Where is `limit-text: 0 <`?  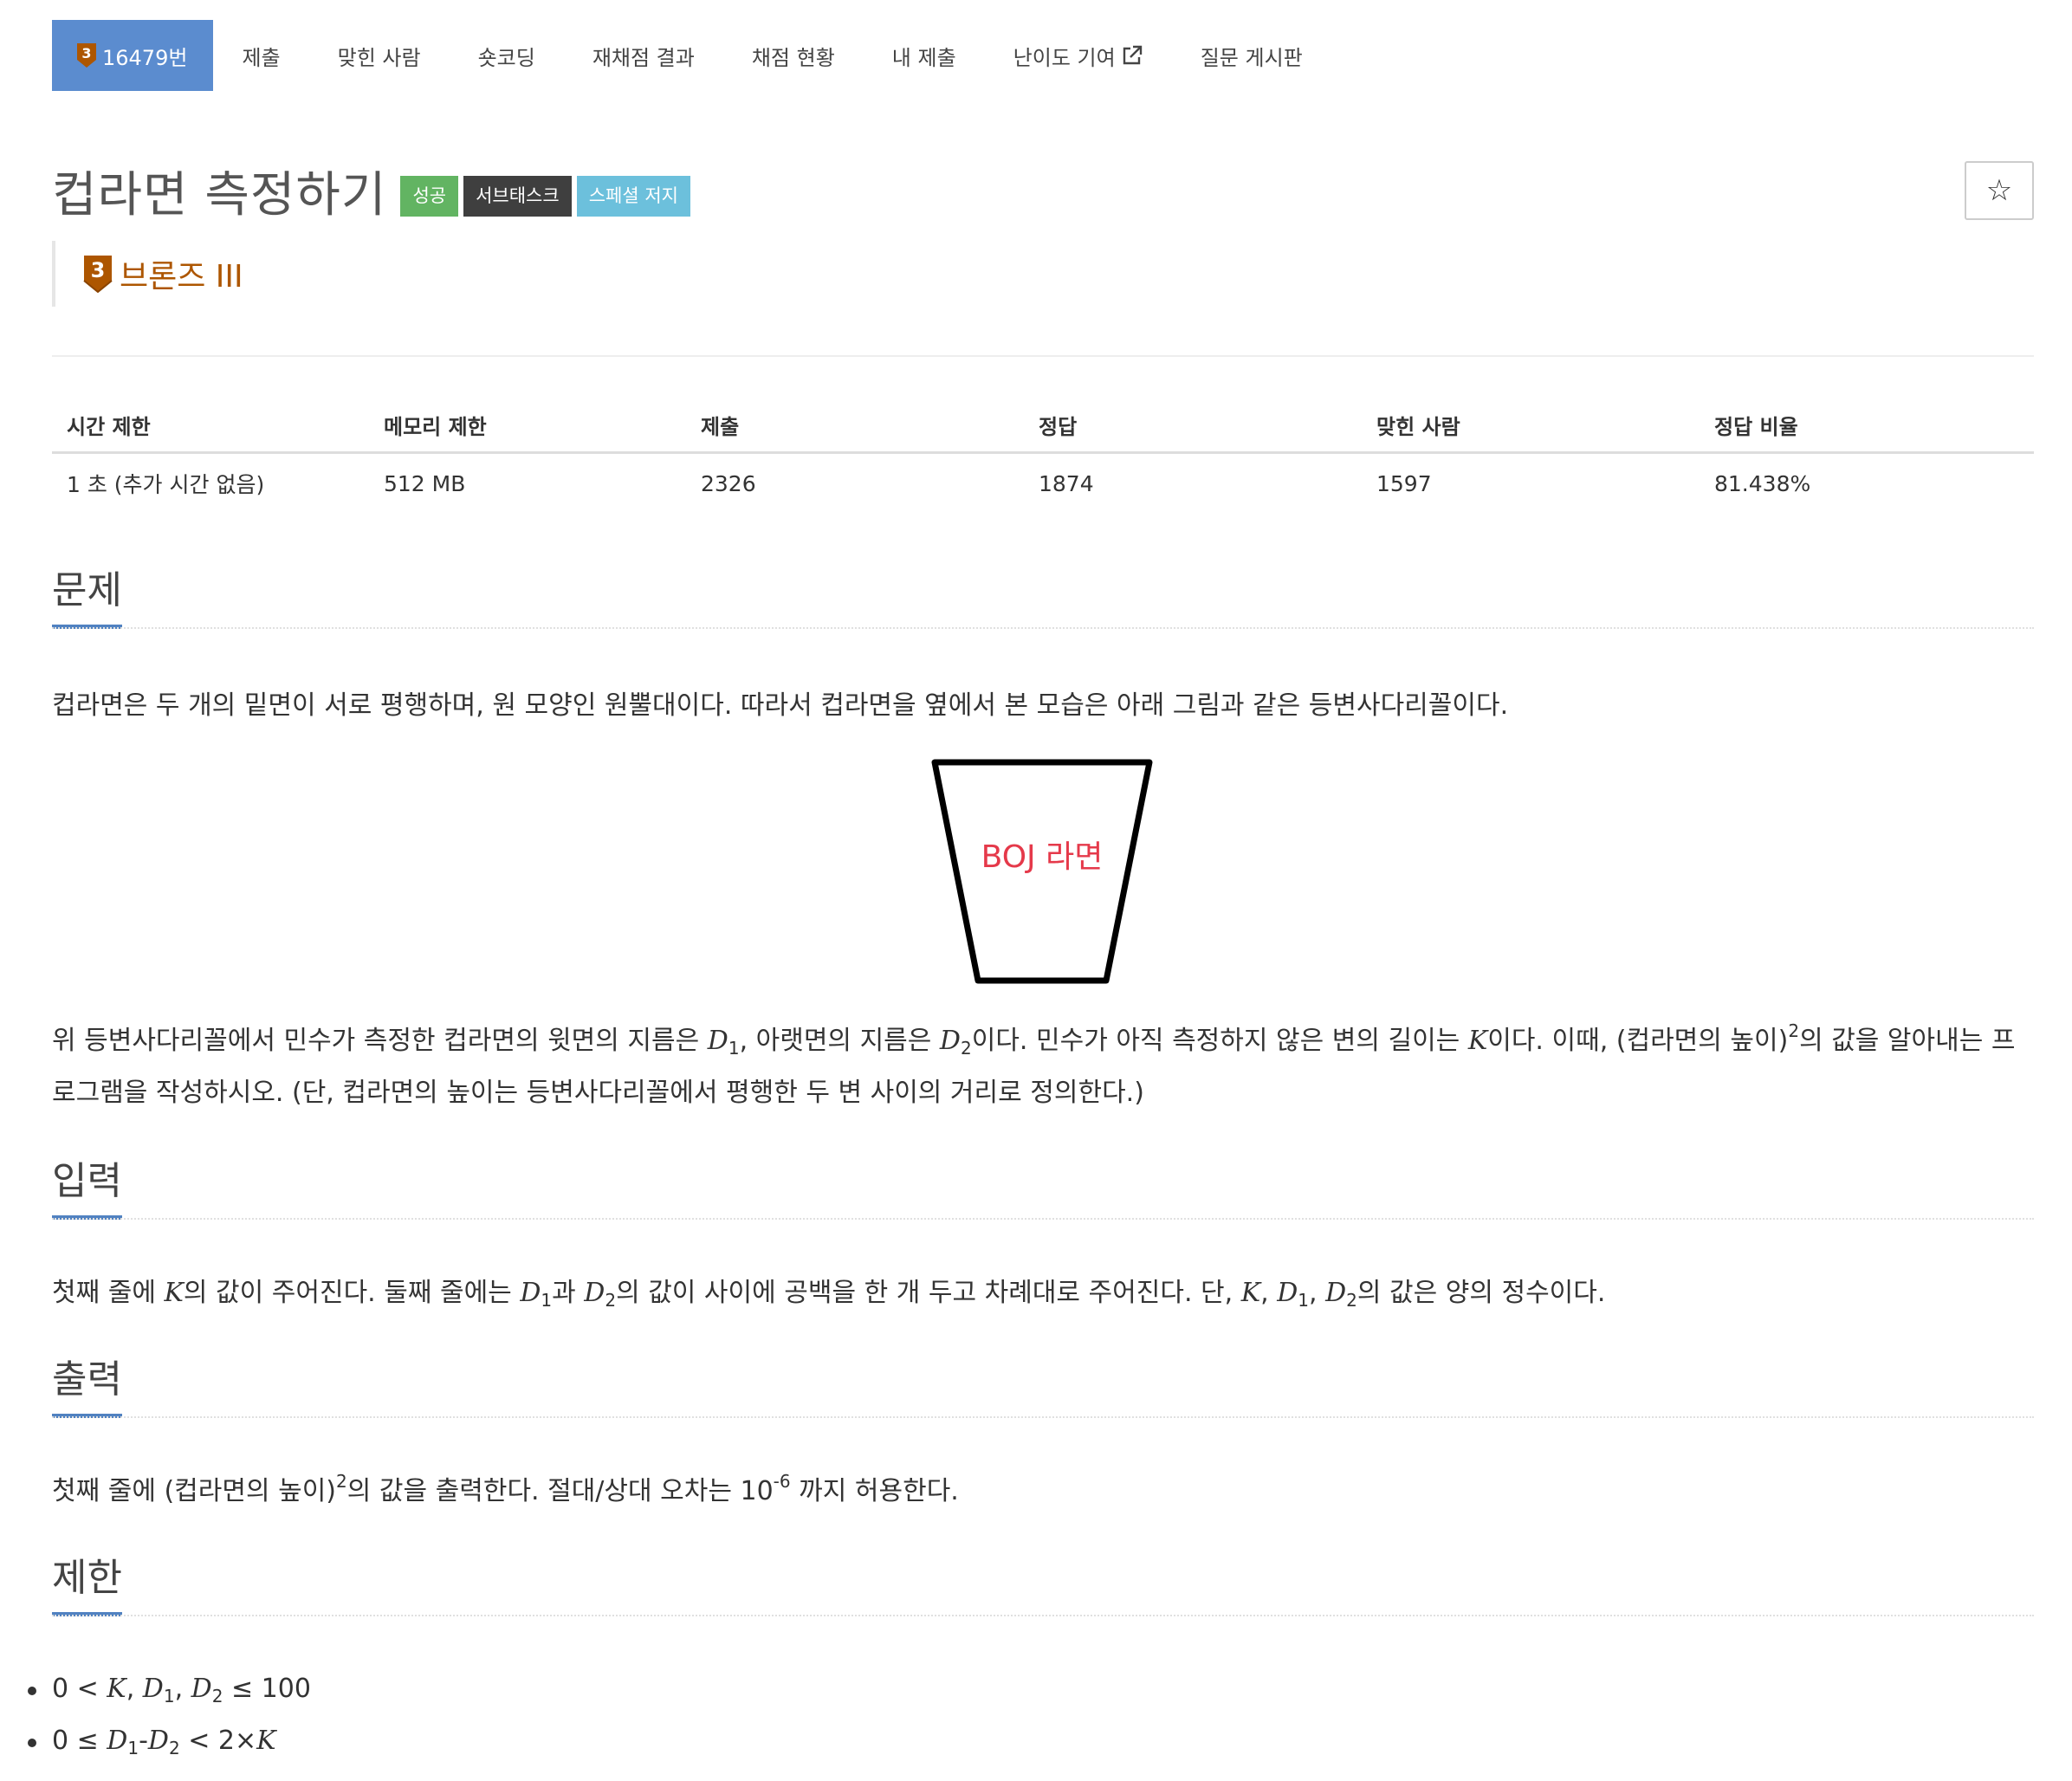
limit-text: 0 < is located at coordinates (79, 1689).